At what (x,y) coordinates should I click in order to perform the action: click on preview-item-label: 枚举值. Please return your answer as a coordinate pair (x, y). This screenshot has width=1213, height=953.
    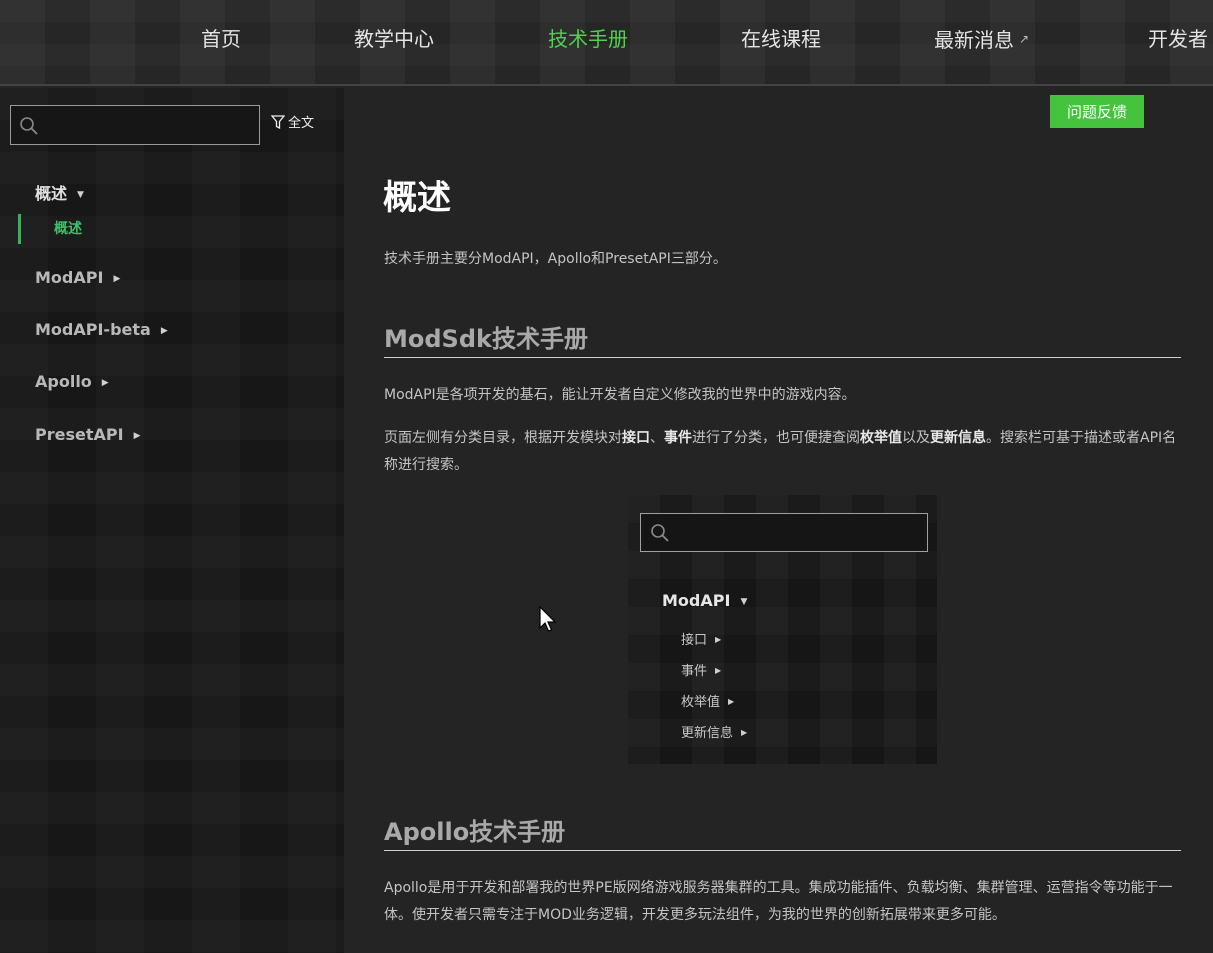
    Looking at the image, I should click on (701, 702).